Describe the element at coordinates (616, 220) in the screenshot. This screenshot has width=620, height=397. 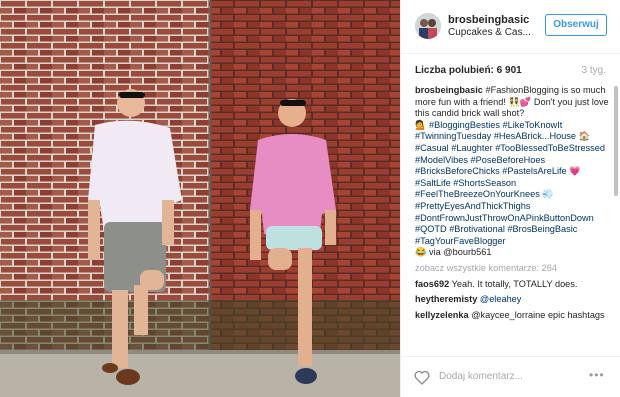
I see `comments-scrollbar` at that location.